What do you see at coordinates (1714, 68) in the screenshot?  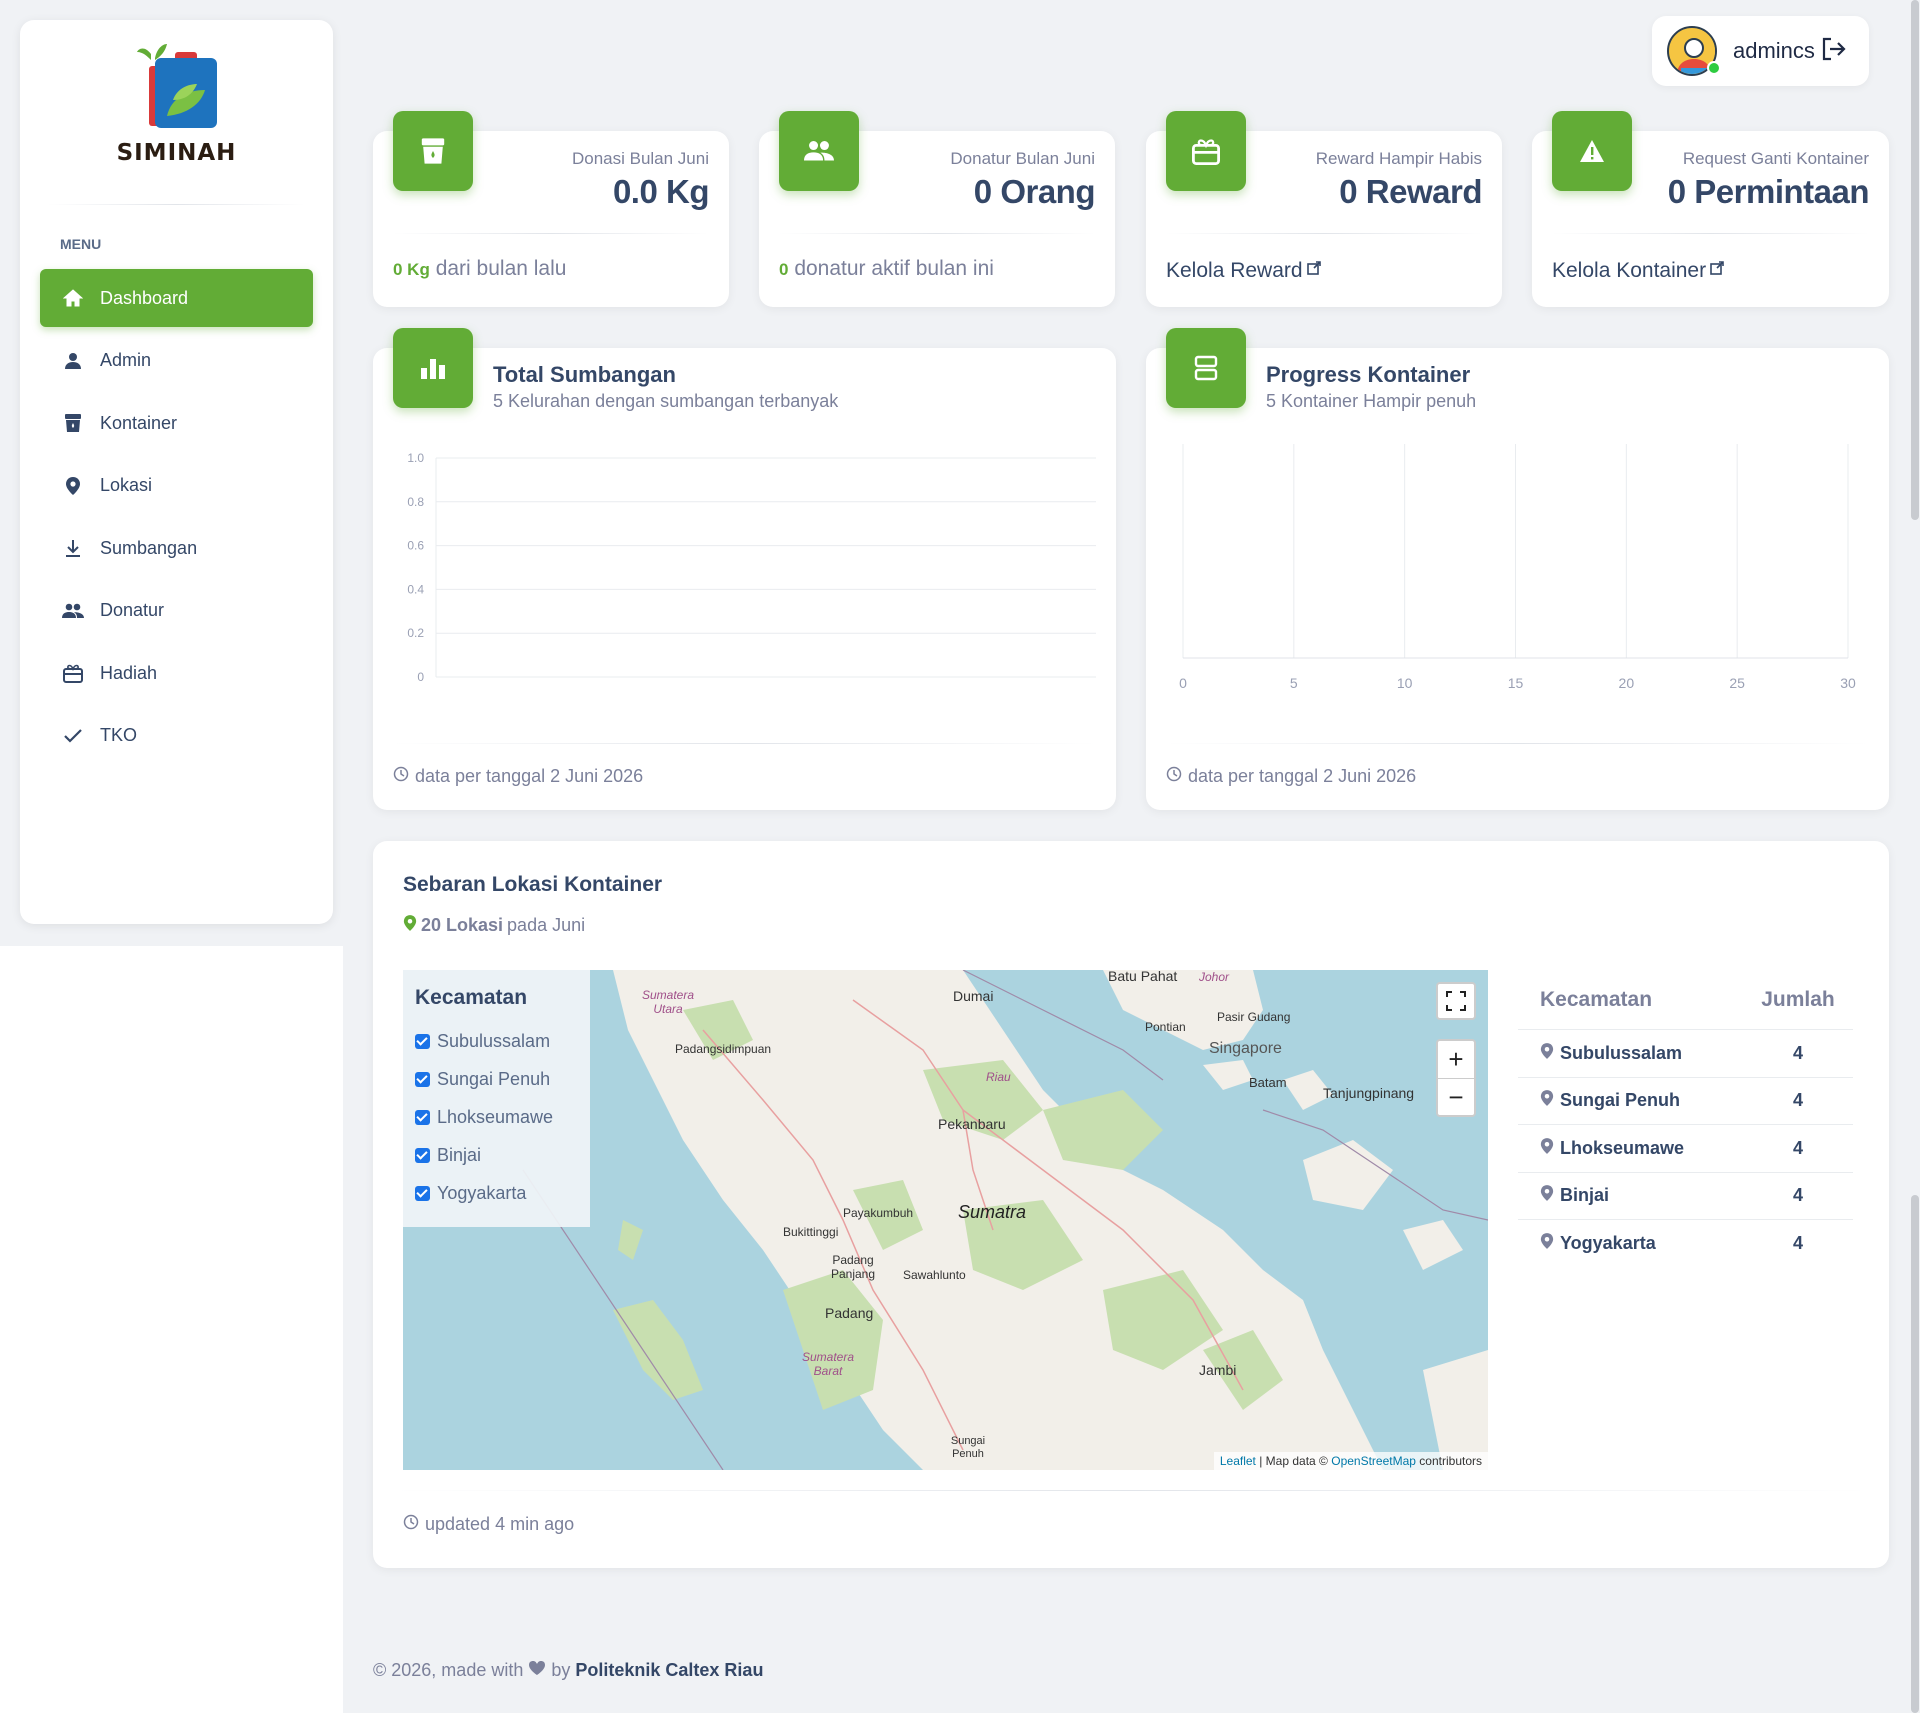 I see `online-status-dot` at bounding box center [1714, 68].